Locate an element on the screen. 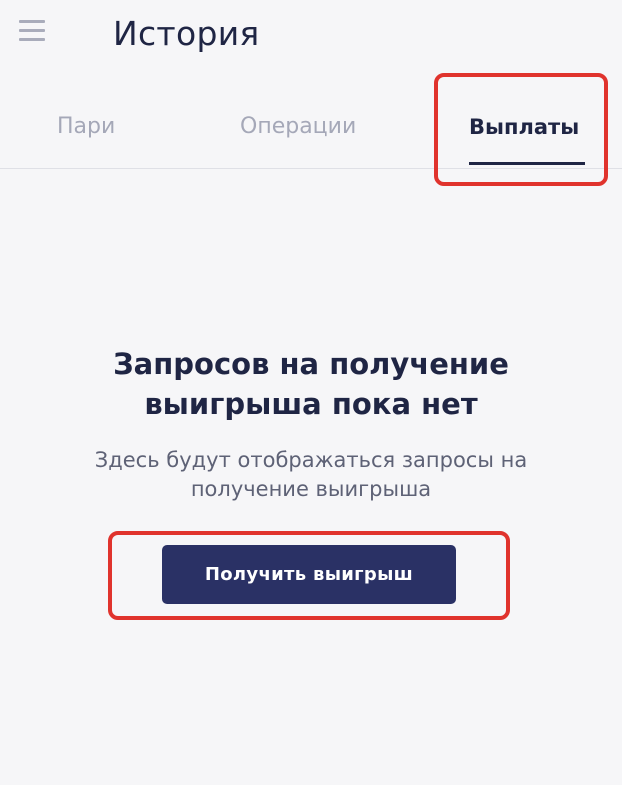 The width and height of the screenshot is (622, 785). tab-bets: Пари is located at coordinates (86, 126).